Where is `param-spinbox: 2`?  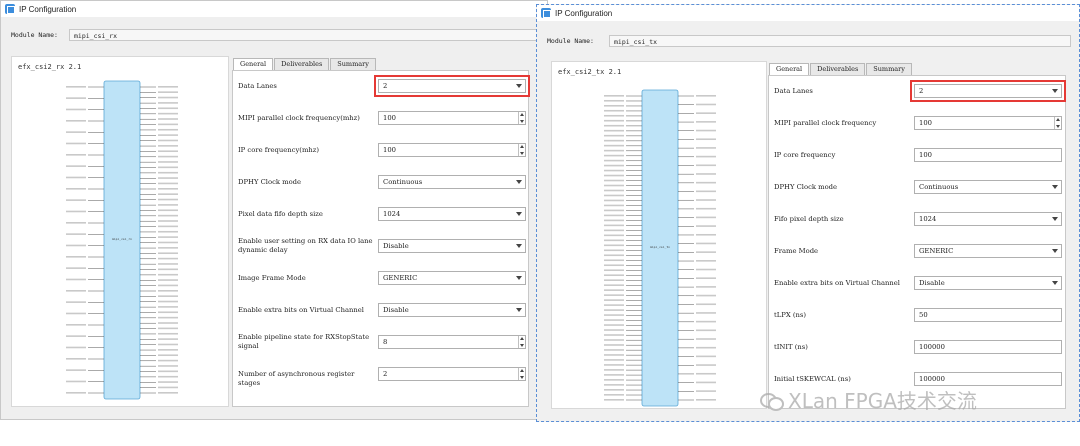 param-spinbox: 2 is located at coordinates (452, 374).